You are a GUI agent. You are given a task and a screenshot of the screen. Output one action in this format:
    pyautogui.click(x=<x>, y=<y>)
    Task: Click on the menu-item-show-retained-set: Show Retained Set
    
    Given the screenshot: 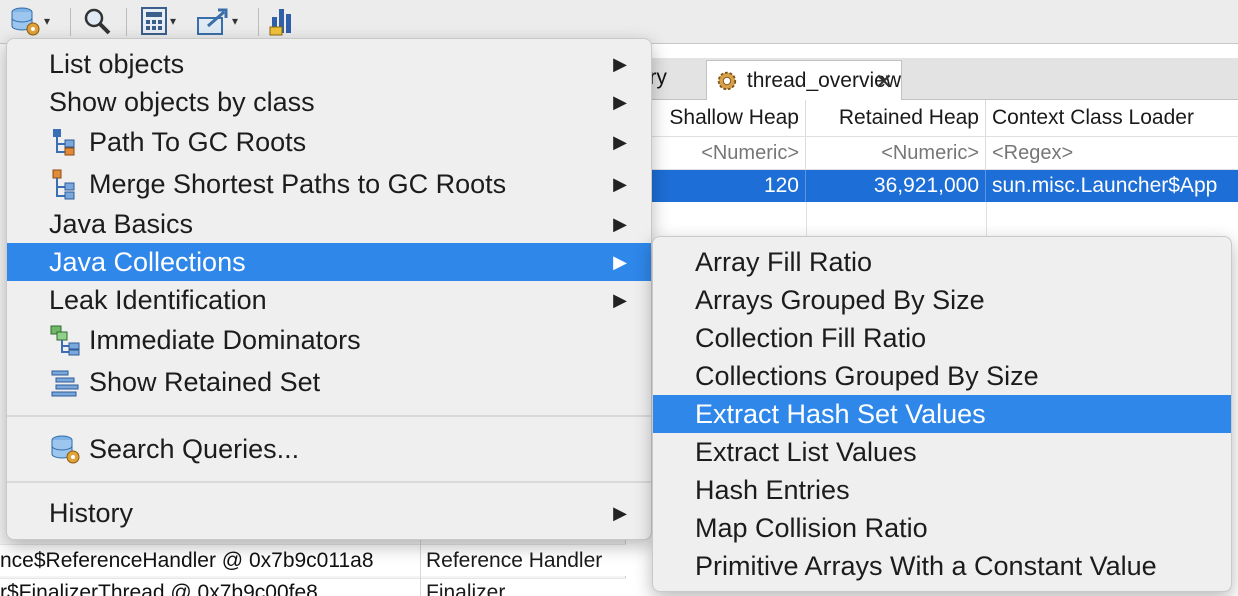 What is the action you would take?
    pyautogui.click(x=329, y=382)
    